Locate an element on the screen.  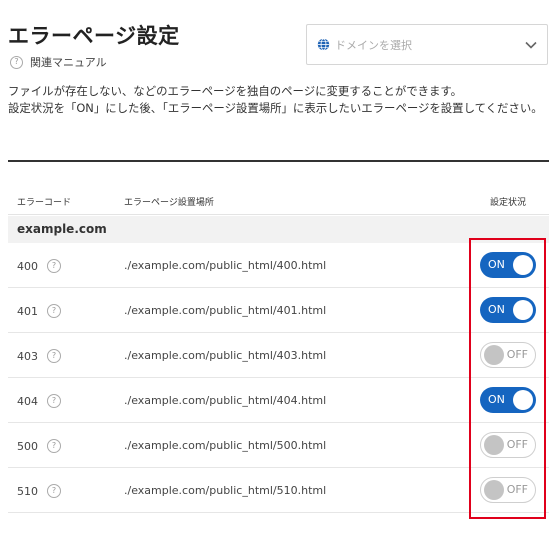
table-header: エラーコード エラーページ設置場所 設定状況 is located at coordinates (278, 201).